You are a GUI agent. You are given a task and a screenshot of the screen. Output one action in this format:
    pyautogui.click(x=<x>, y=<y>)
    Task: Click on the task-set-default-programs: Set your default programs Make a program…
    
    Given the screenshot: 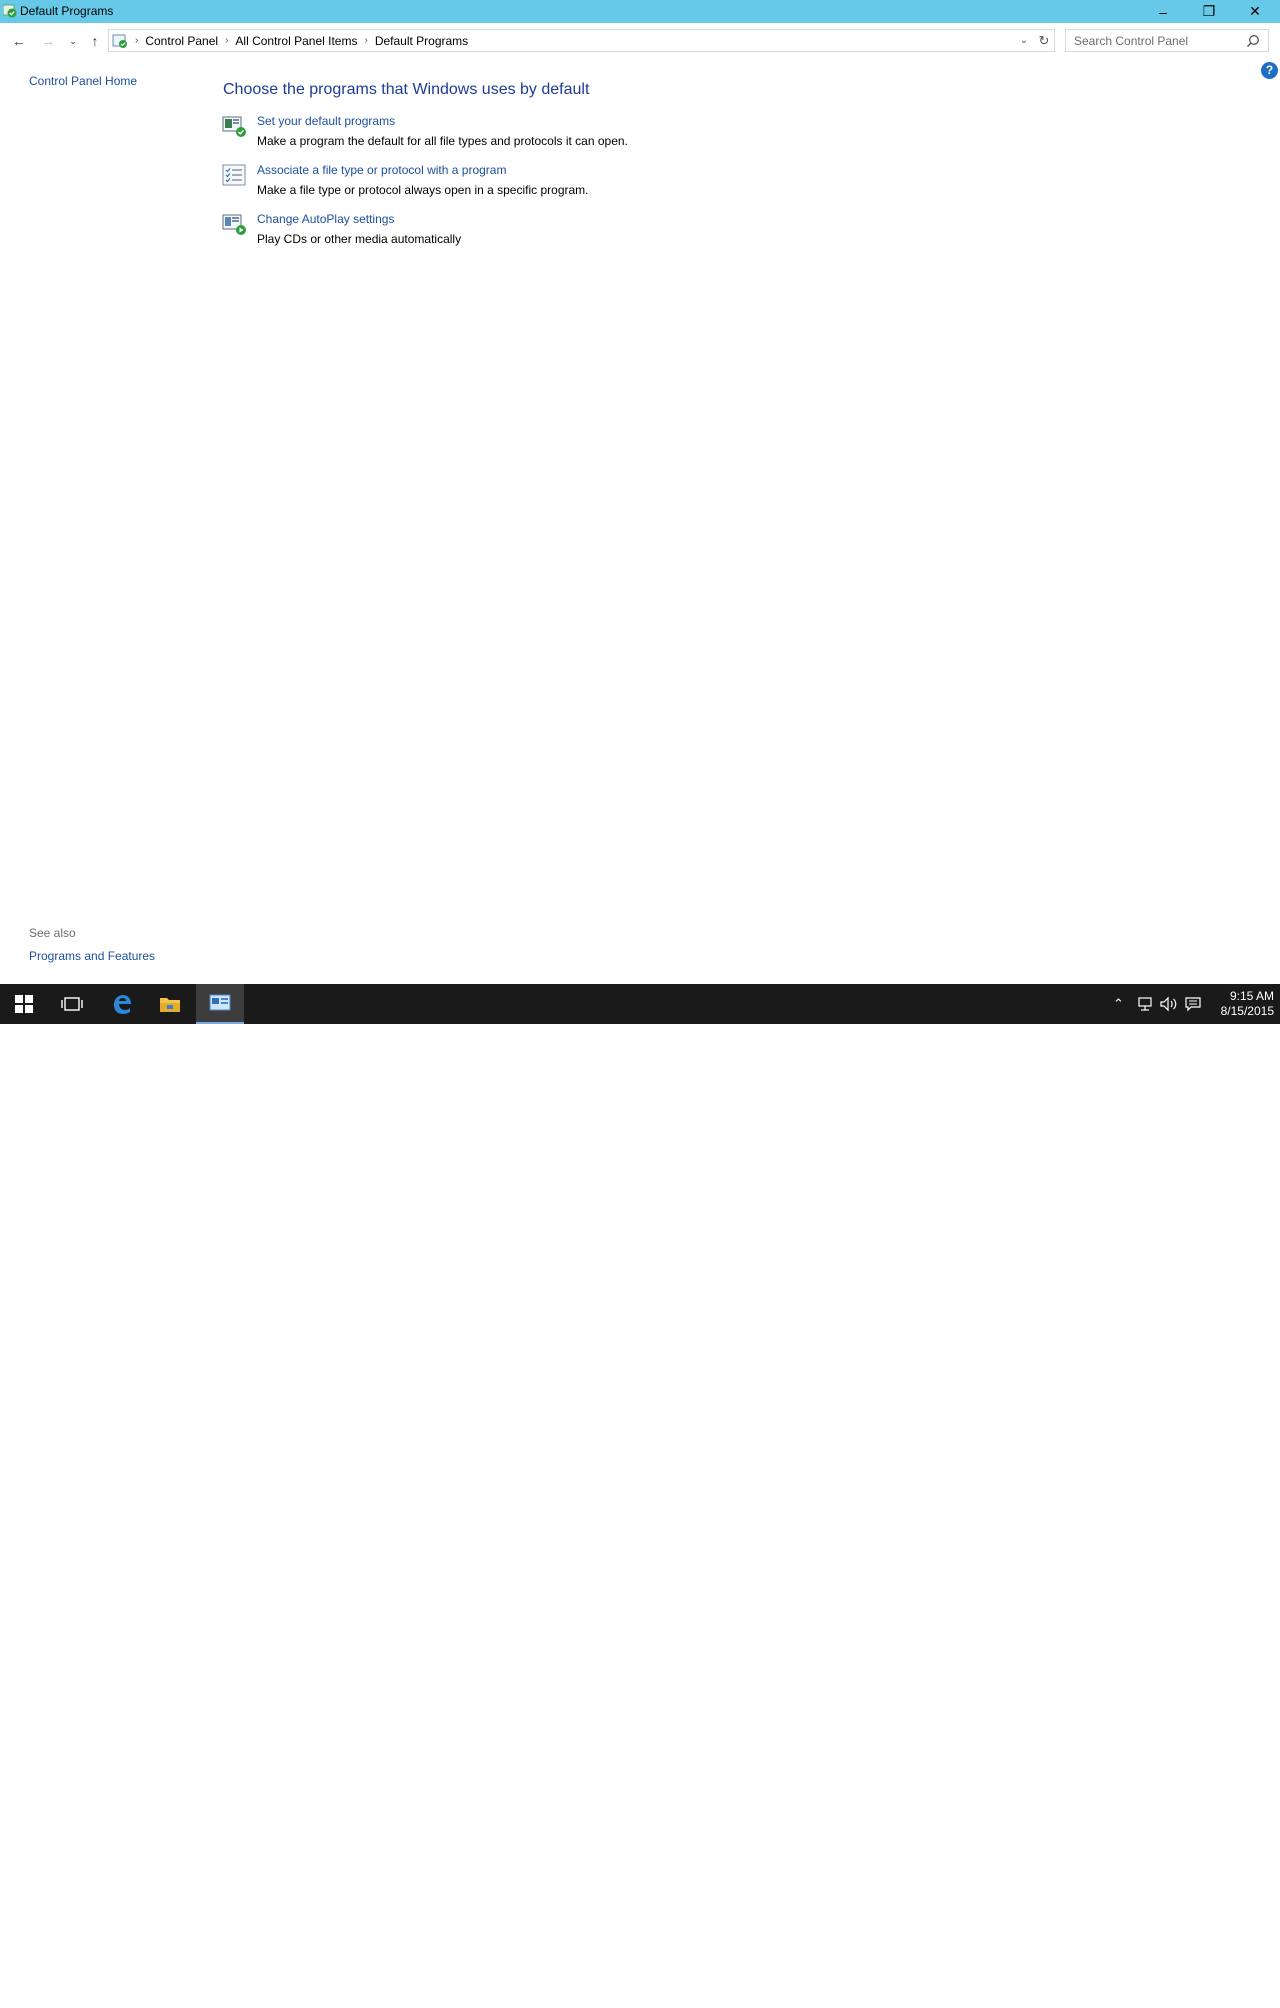 What is the action you would take?
    pyautogui.click(x=522, y=134)
    